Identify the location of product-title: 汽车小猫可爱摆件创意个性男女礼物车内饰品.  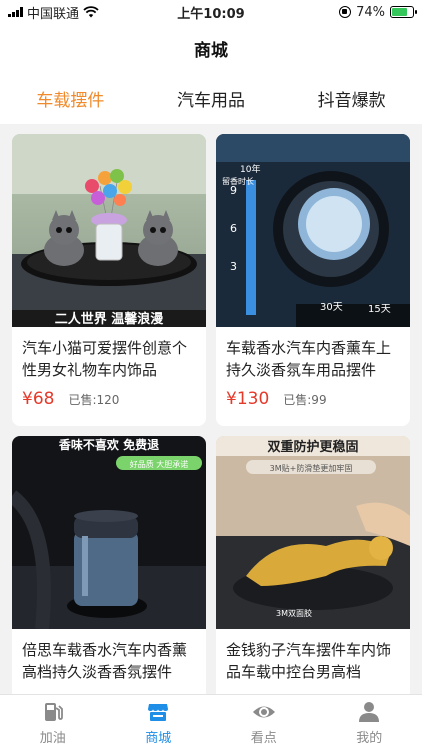
(105, 359).